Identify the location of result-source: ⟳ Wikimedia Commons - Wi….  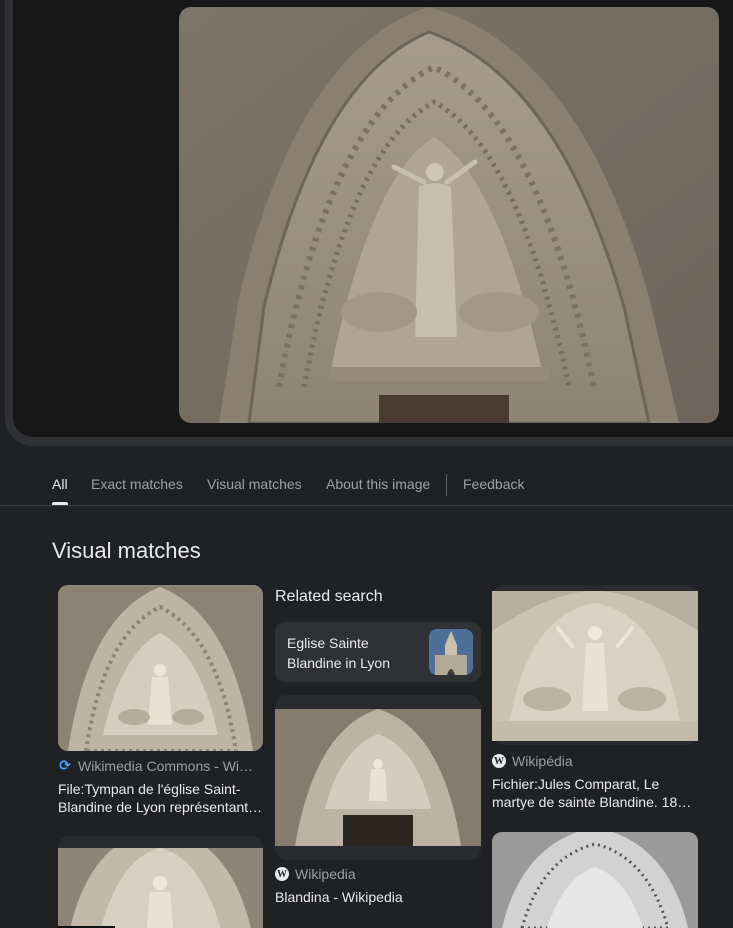
(160, 766).